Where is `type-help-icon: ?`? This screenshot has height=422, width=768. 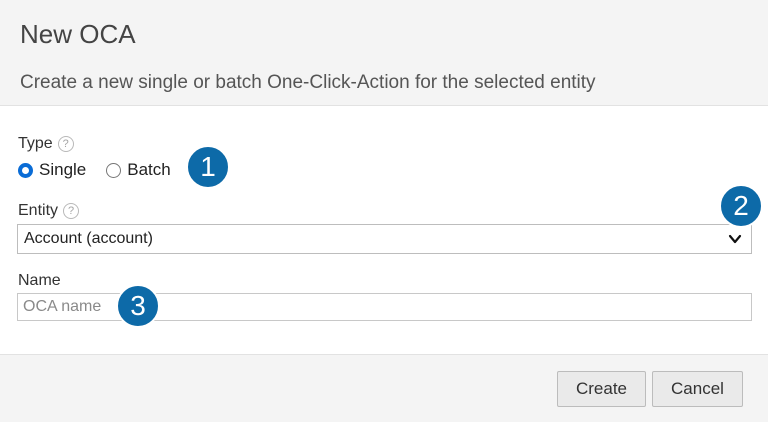 type-help-icon: ? is located at coordinates (65, 144).